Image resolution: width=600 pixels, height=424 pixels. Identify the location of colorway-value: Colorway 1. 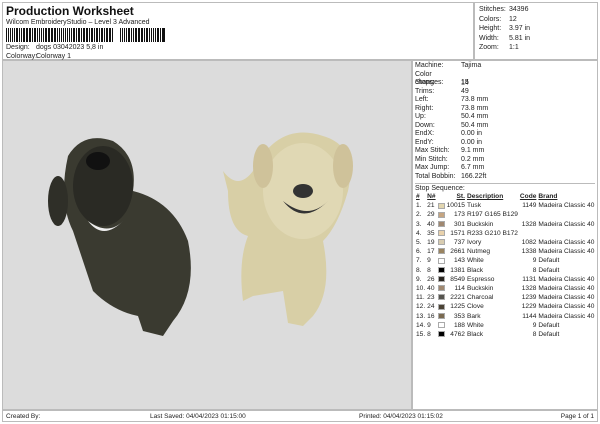
(54, 56).